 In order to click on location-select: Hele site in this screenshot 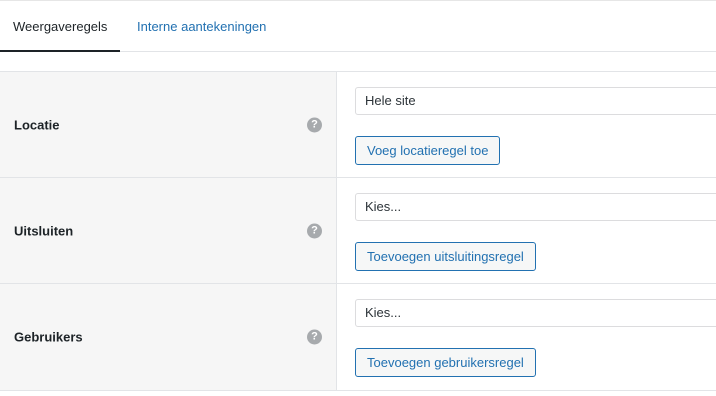, I will do `click(535, 101)`.